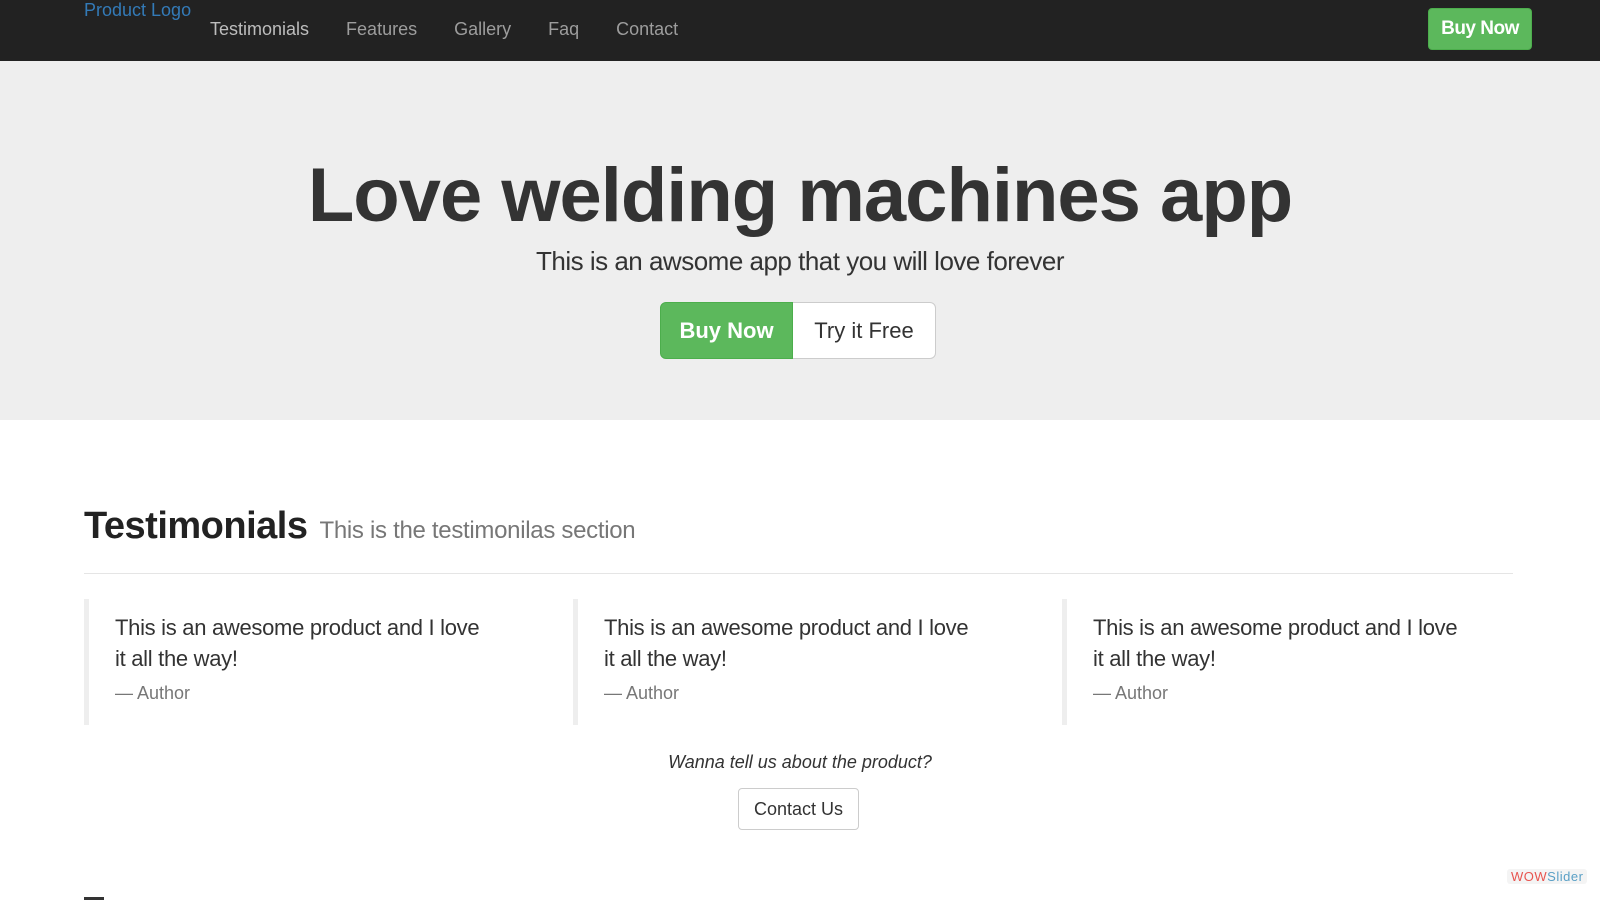 This screenshot has height=900, width=1600. What do you see at coordinates (798, 809) in the screenshot?
I see `contact-us-button: Contact Us` at bounding box center [798, 809].